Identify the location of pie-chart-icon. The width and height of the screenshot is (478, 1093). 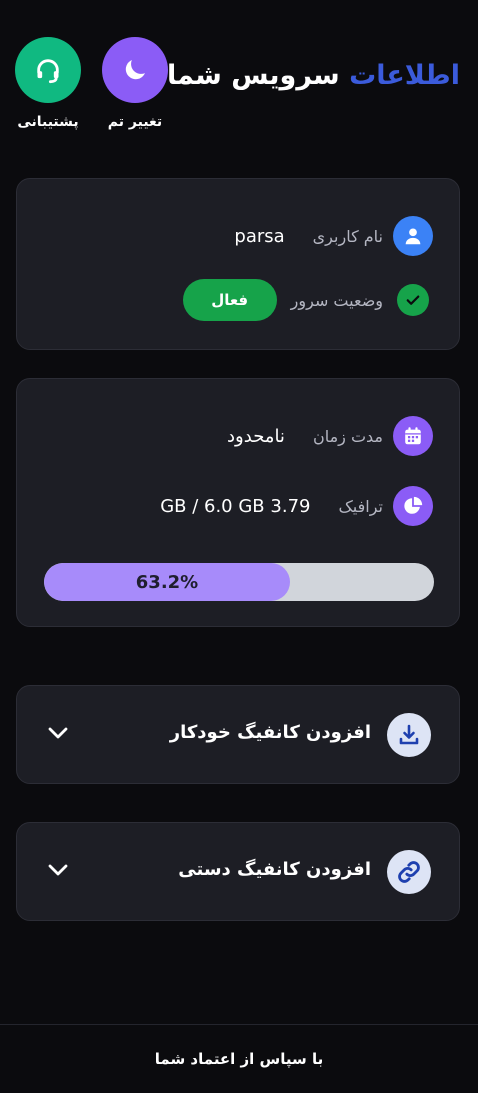
(413, 506).